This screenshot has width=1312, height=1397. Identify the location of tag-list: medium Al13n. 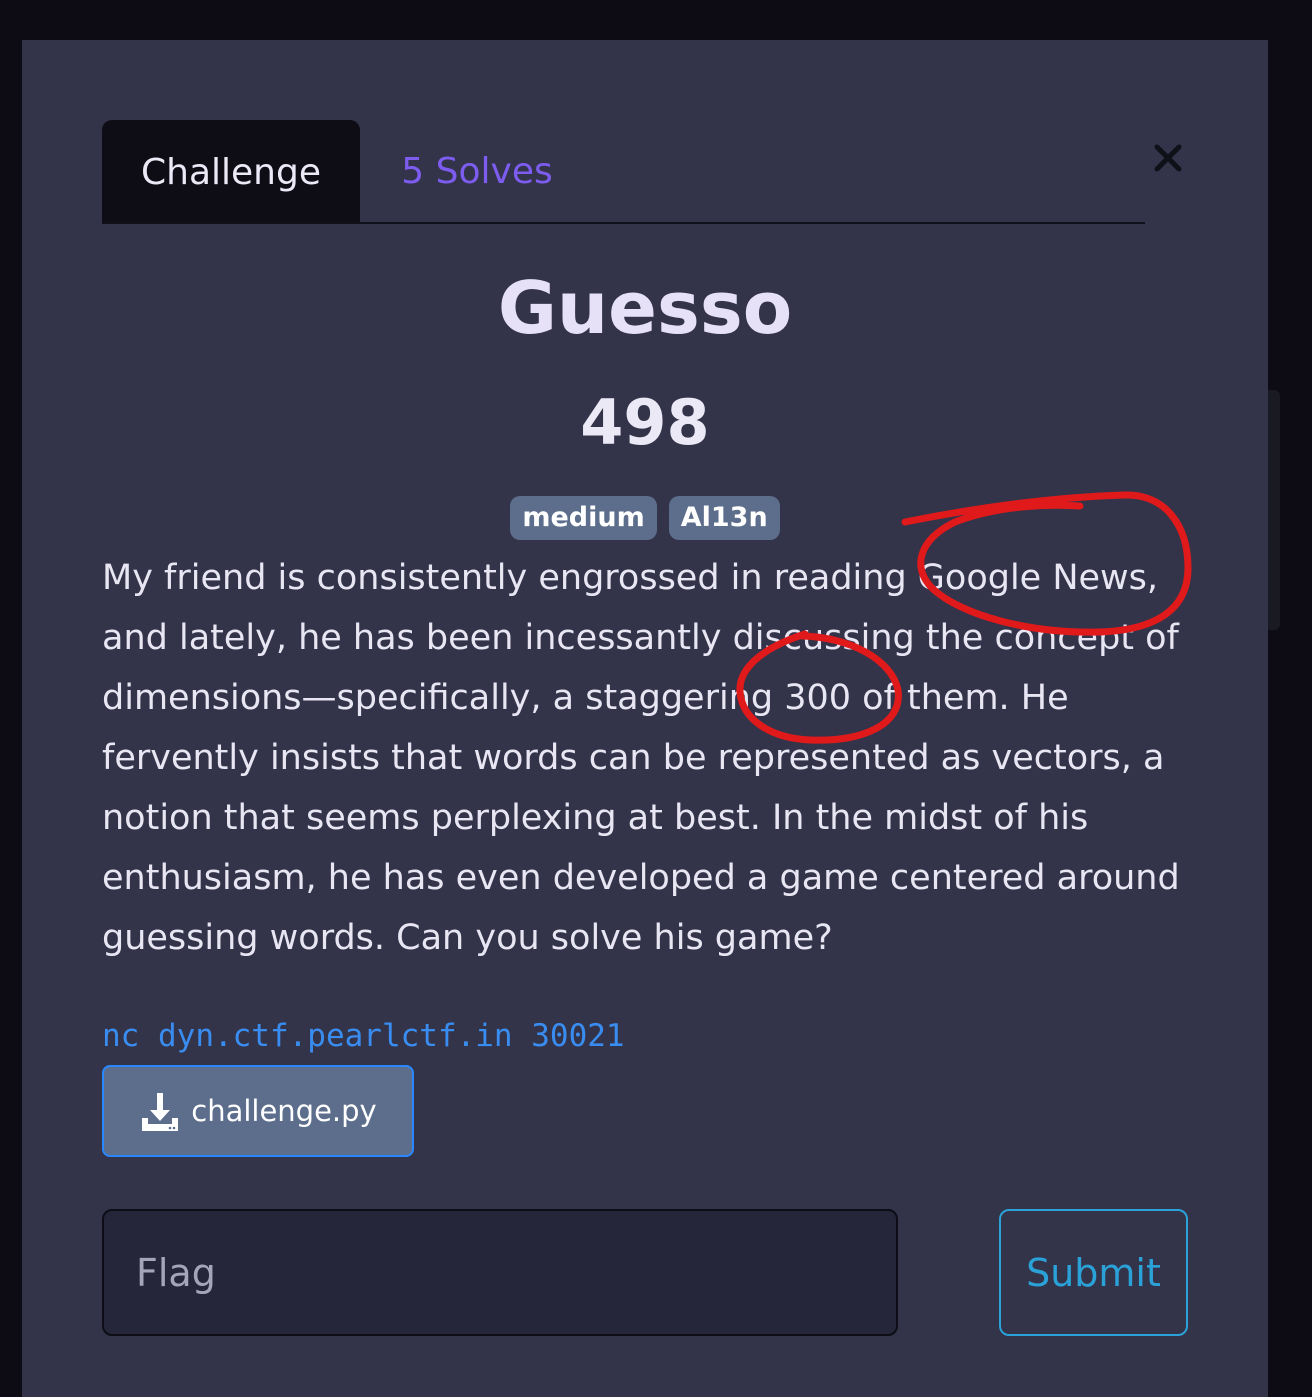
(645, 518).